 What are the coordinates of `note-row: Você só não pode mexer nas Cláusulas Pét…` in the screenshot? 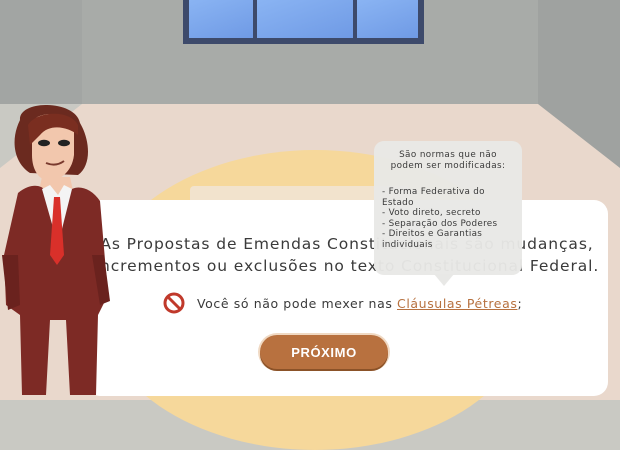 It's located at (342, 303).